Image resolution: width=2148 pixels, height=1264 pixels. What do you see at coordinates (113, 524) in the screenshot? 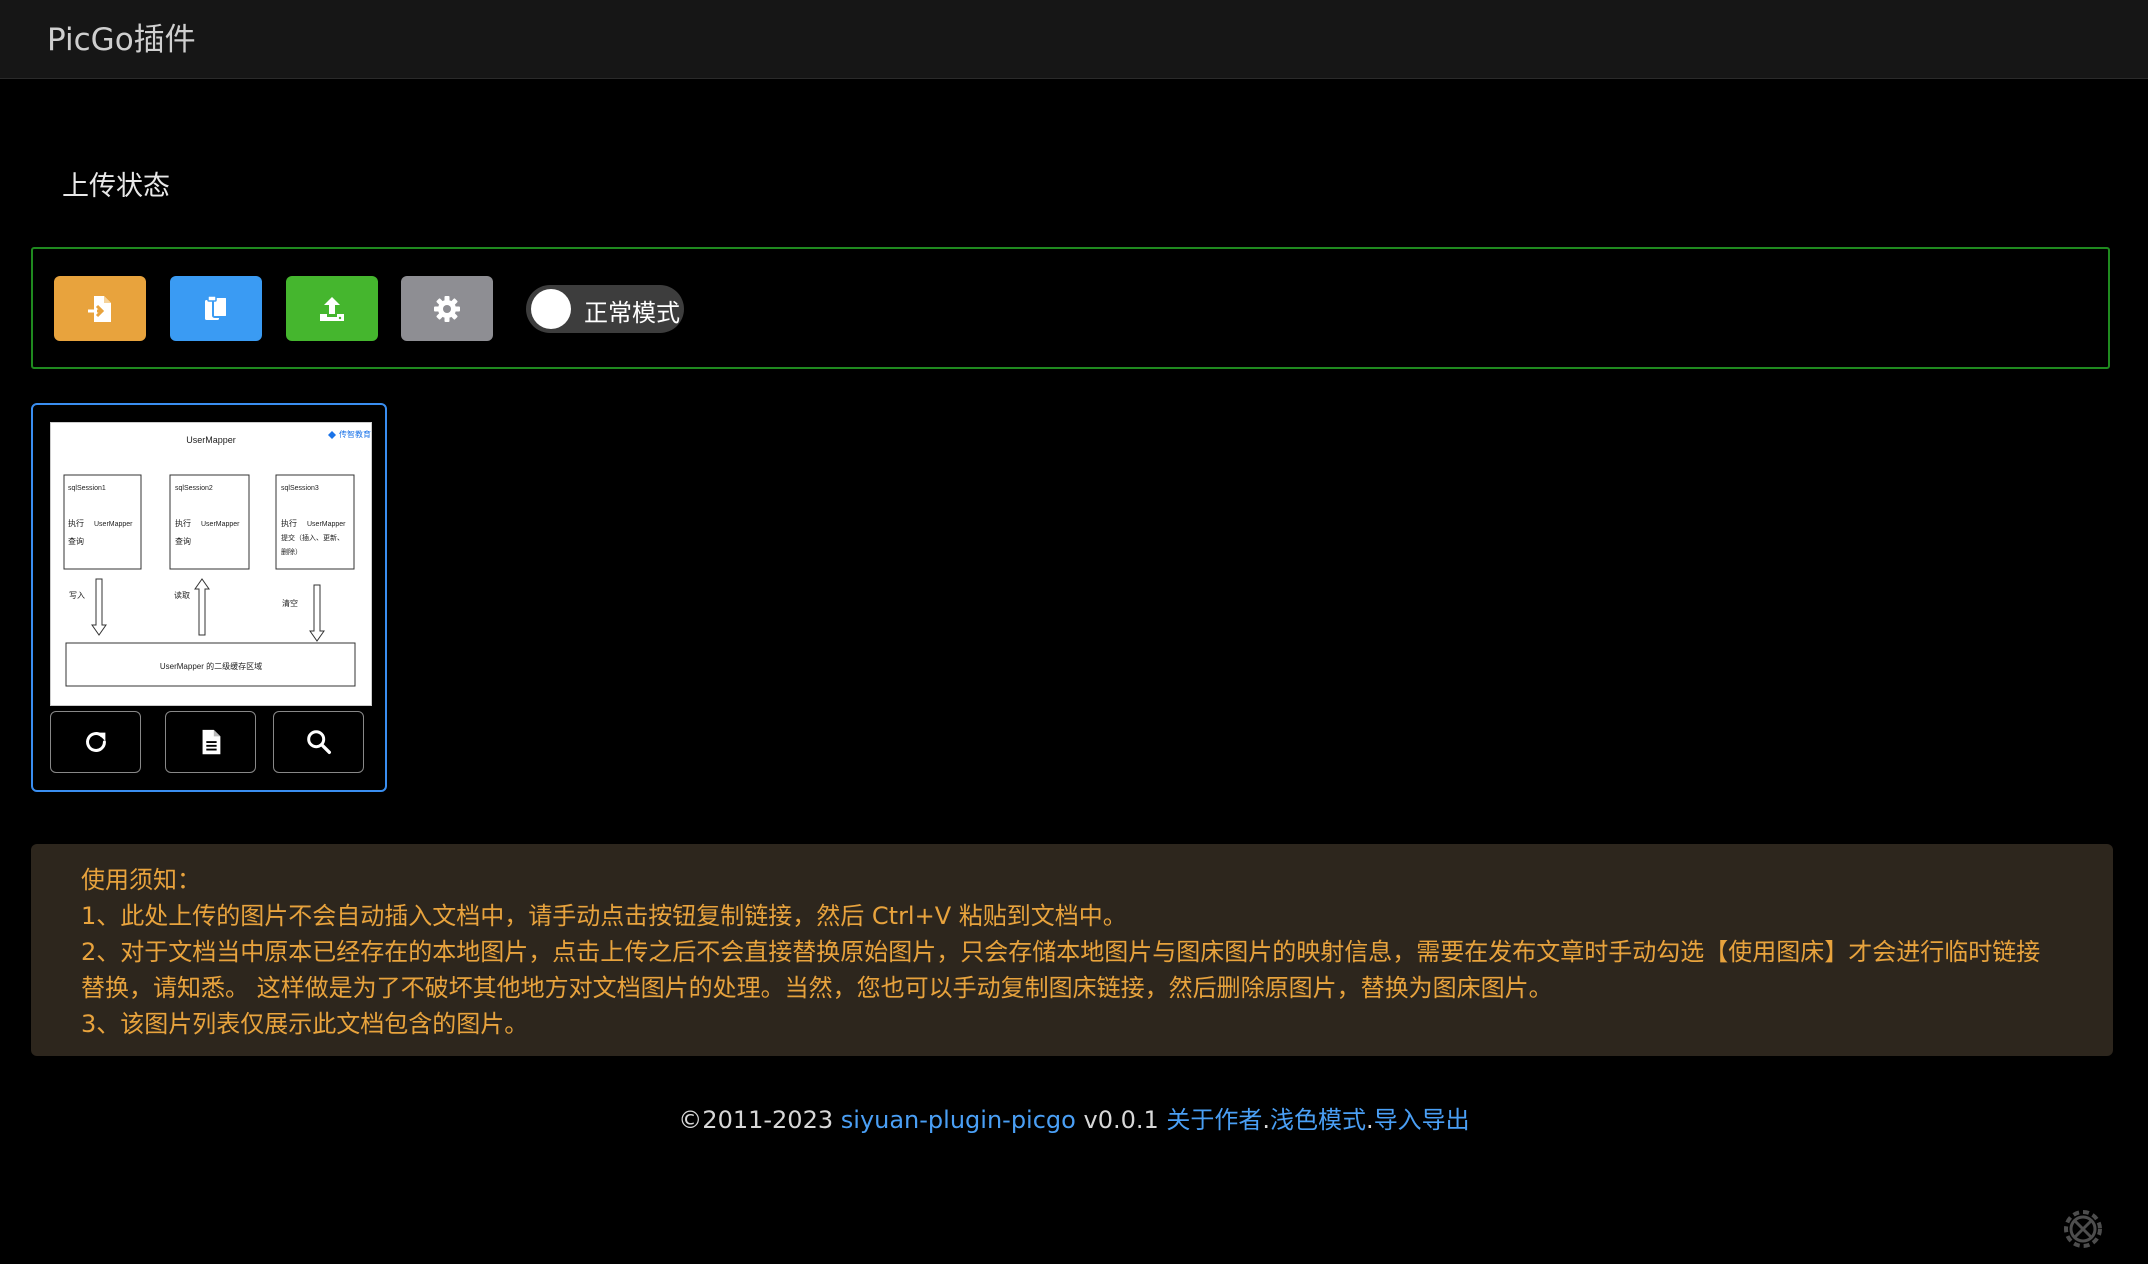
I see `session-1-line1b: UserMapper` at bounding box center [113, 524].